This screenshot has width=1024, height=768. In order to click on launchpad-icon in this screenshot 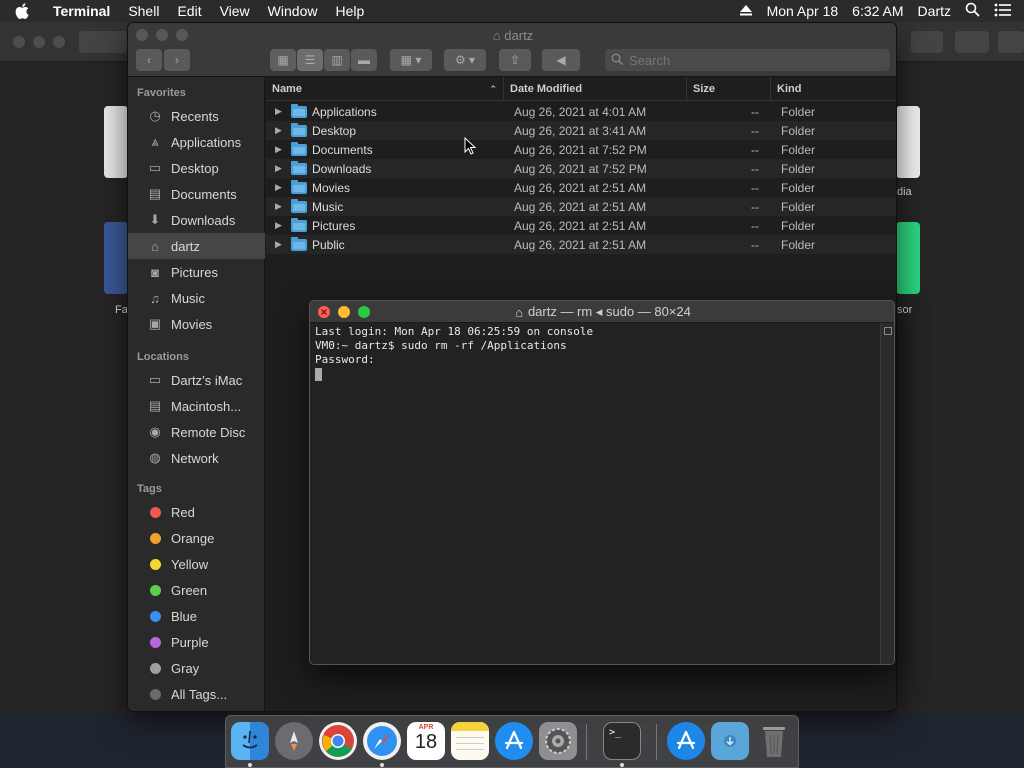, I will do `click(294, 741)`.